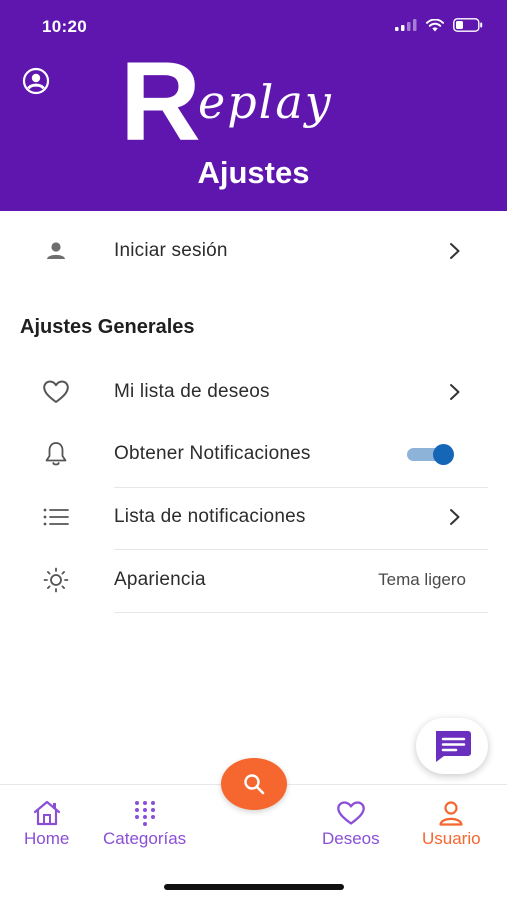 Image resolution: width=507 pixels, height=900 pixels. Describe the element at coordinates (56, 517) in the screenshot. I see `list-icon` at that location.